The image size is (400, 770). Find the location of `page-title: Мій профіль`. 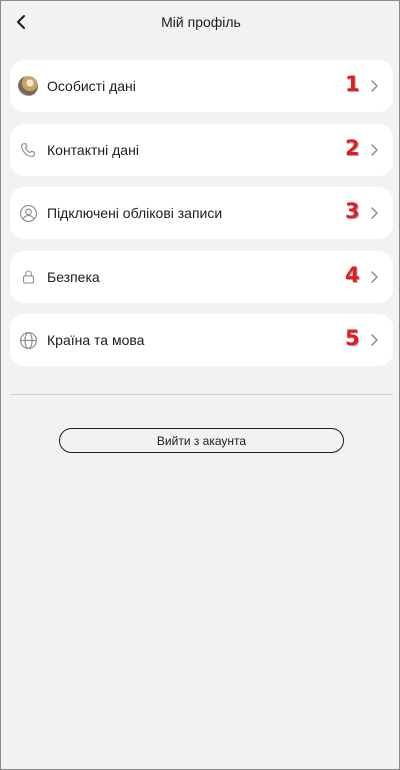

page-title: Мій профіль is located at coordinates (201, 22).